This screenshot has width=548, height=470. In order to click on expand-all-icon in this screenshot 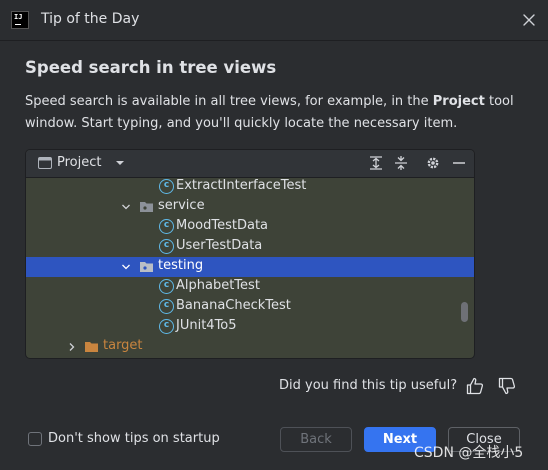, I will do `click(376, 163)`.